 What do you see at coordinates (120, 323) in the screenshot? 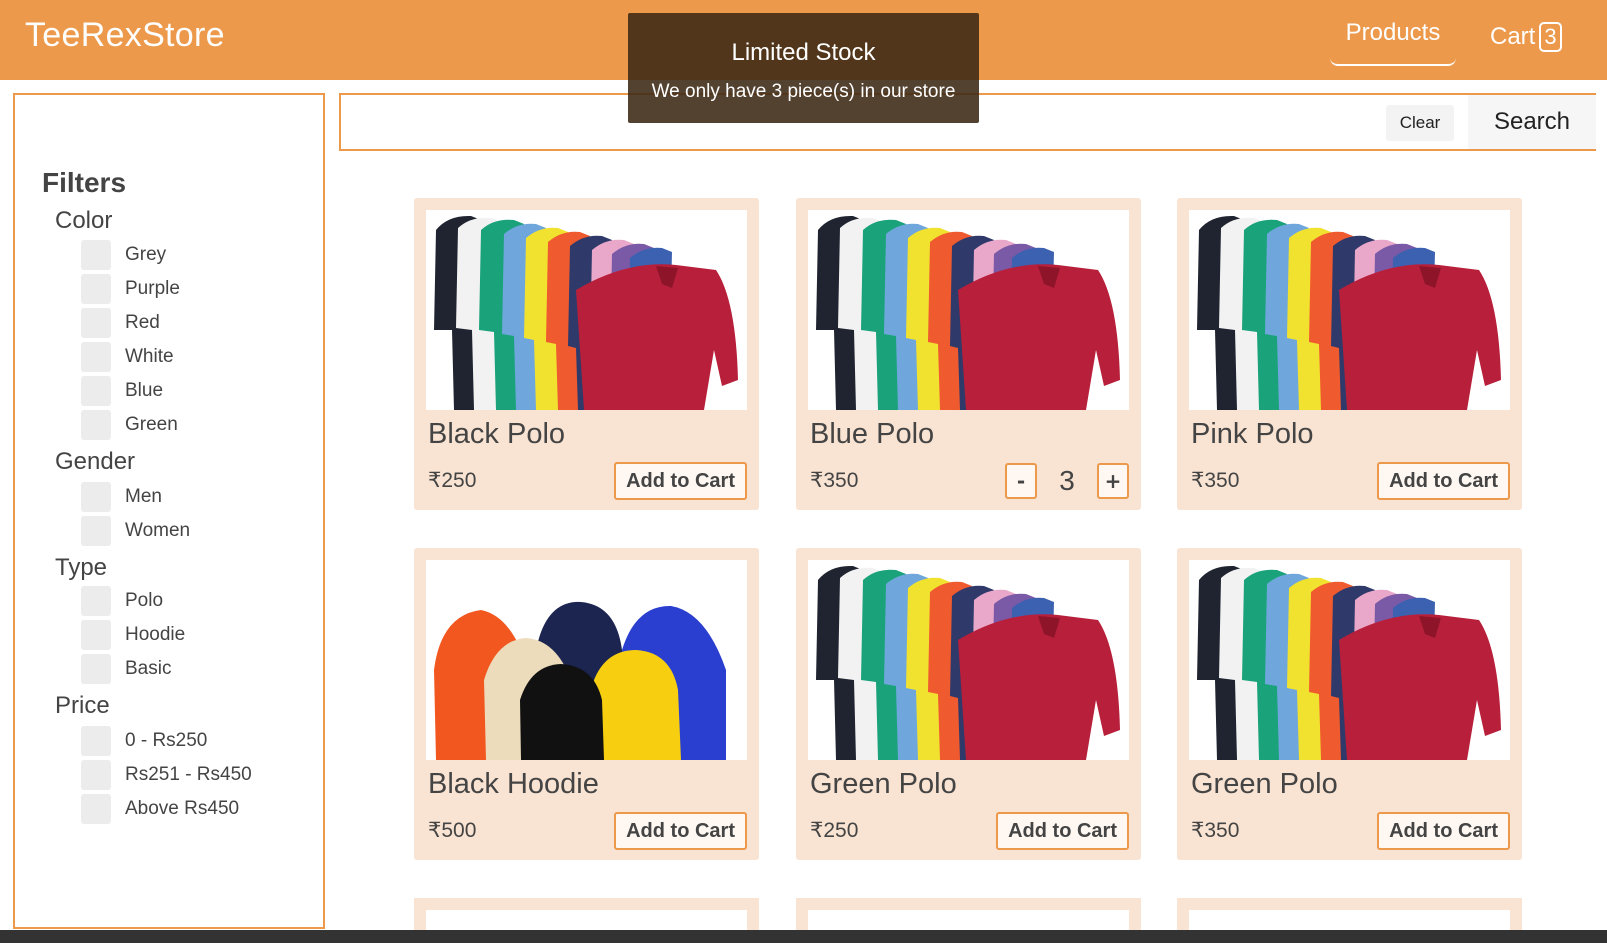
I see `filter-option-red: Red` at bounding box center [120, 323].